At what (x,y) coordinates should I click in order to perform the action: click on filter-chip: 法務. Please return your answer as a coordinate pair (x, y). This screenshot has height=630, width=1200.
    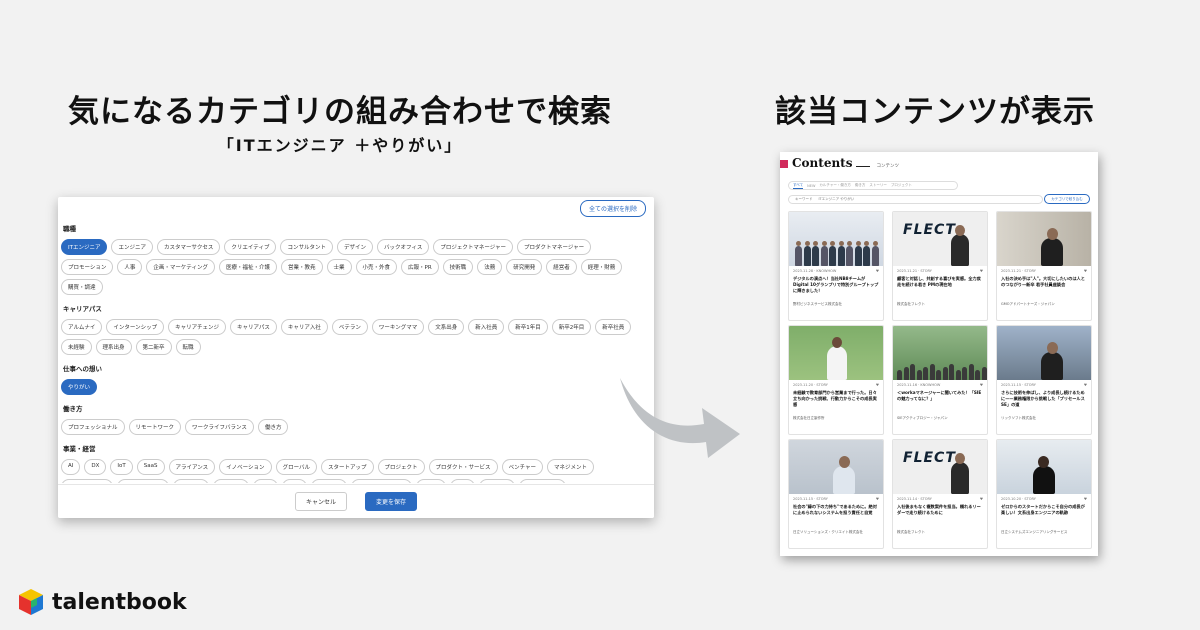
    Looking at the image, I should click on (490, 267).